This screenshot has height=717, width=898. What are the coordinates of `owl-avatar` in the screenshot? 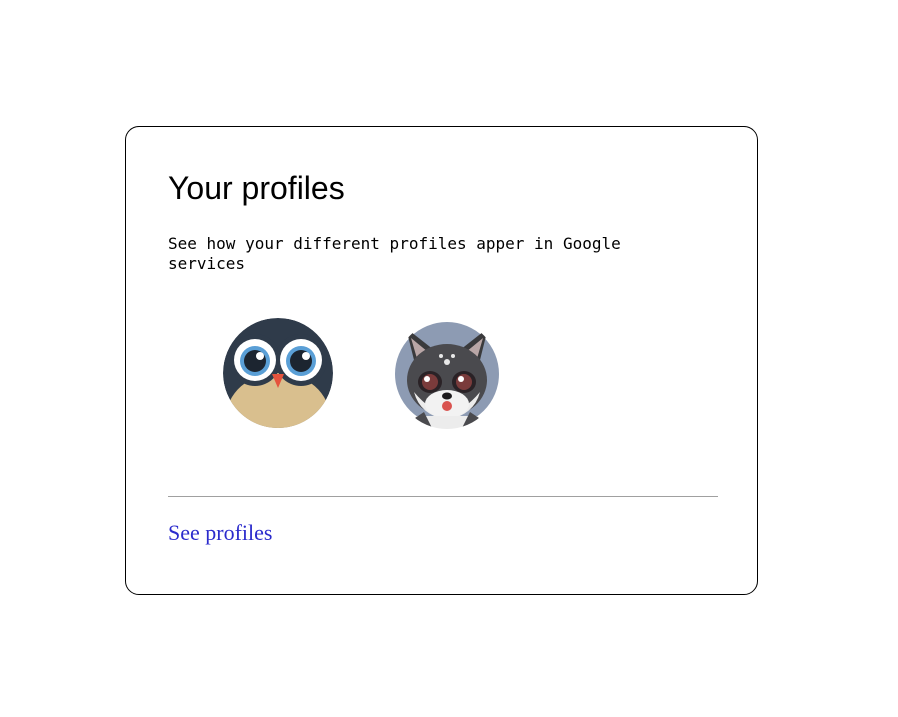 It's located at (278, 373).